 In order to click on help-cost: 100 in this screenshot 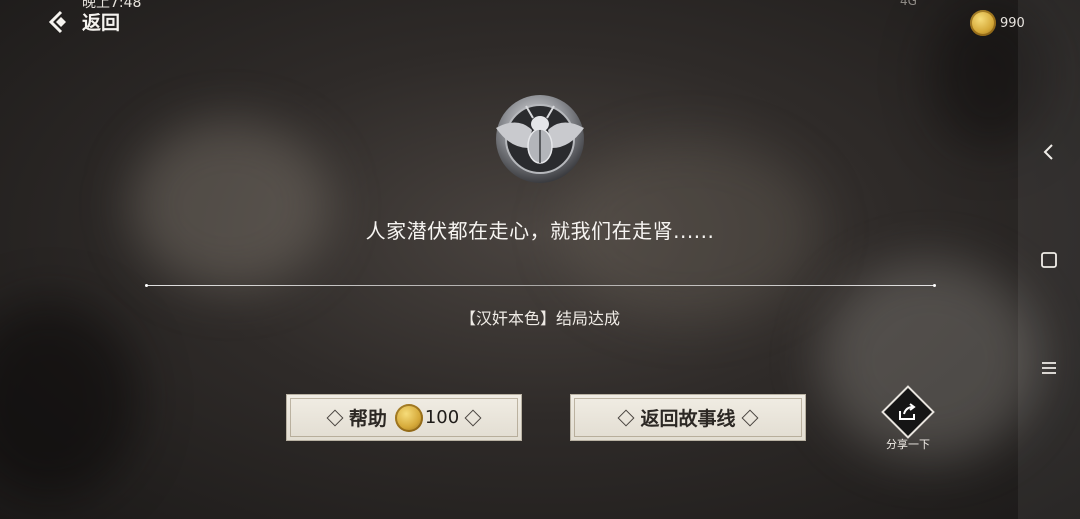, I will do `click(442, 417)`.